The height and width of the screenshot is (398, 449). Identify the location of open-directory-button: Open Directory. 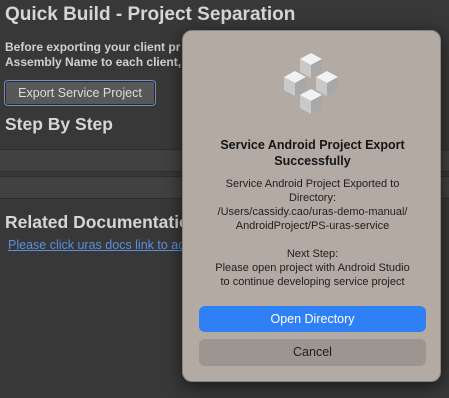
(312, 319).